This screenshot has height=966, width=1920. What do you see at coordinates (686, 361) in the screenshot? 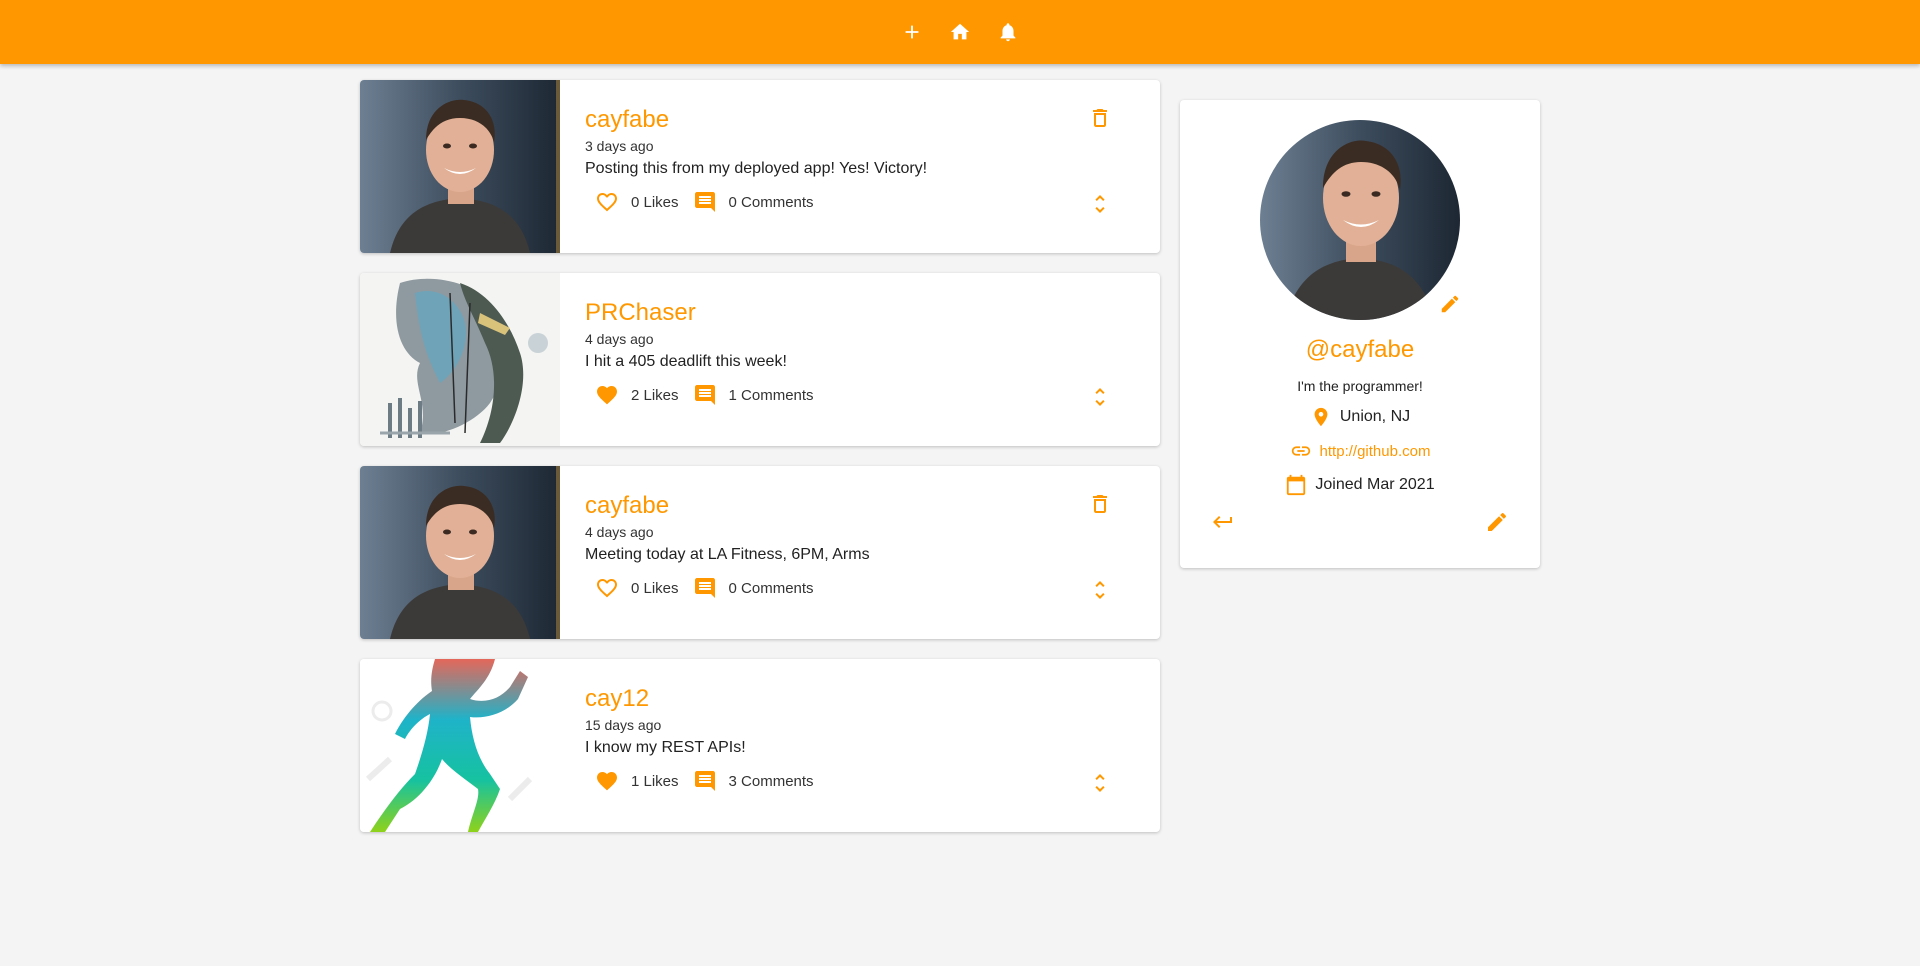
I see `post-text: I hit a 405 deadlift this week!` at bounding box center [686, 361].